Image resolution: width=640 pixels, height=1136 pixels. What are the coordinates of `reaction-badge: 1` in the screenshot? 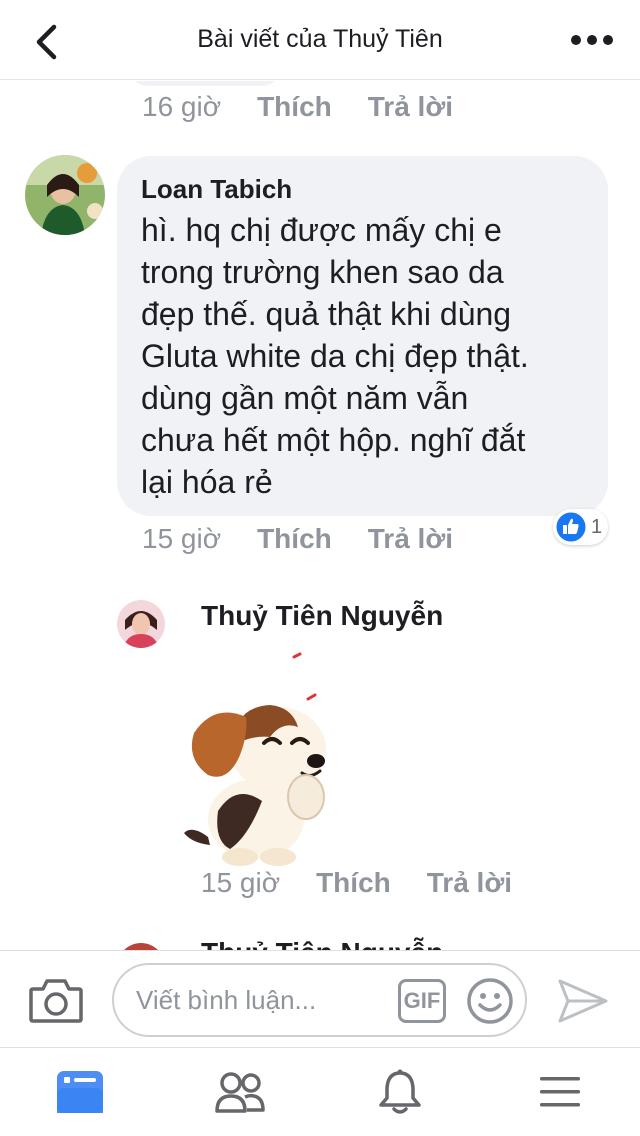 It's located at (581, 527).